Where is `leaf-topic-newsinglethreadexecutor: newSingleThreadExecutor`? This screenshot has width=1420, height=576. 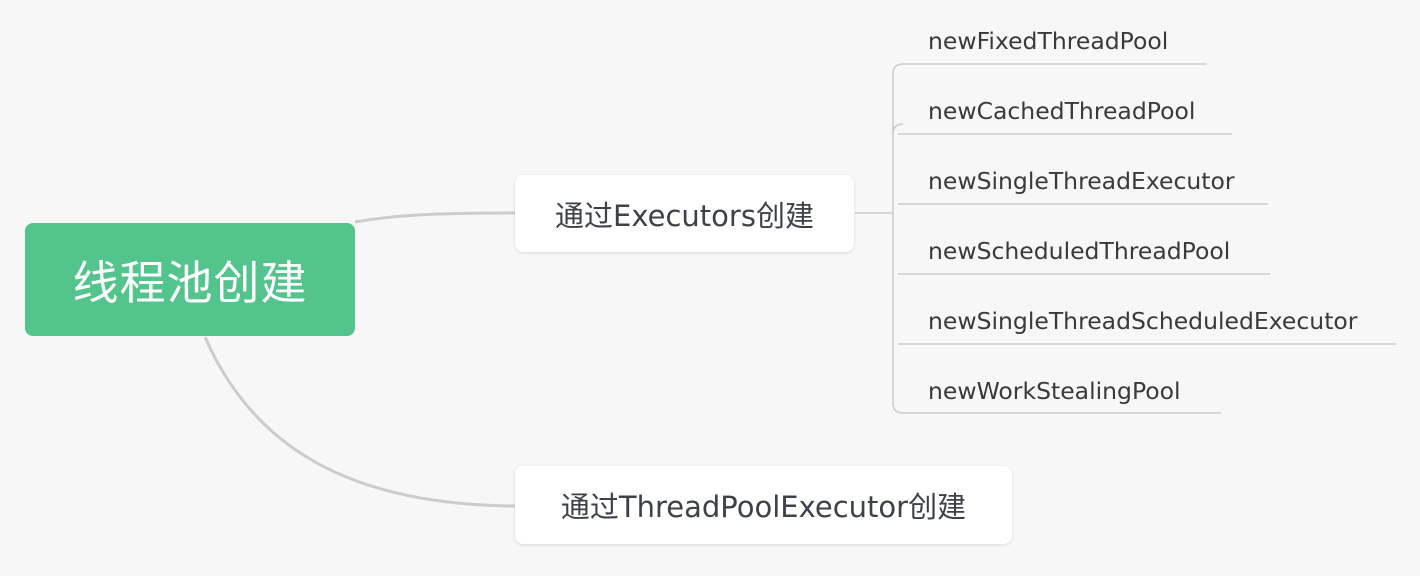 leaf-topic-newsinglethreadexecutor: newSingleThreadExecutor is located at coordinates (1081, 181).